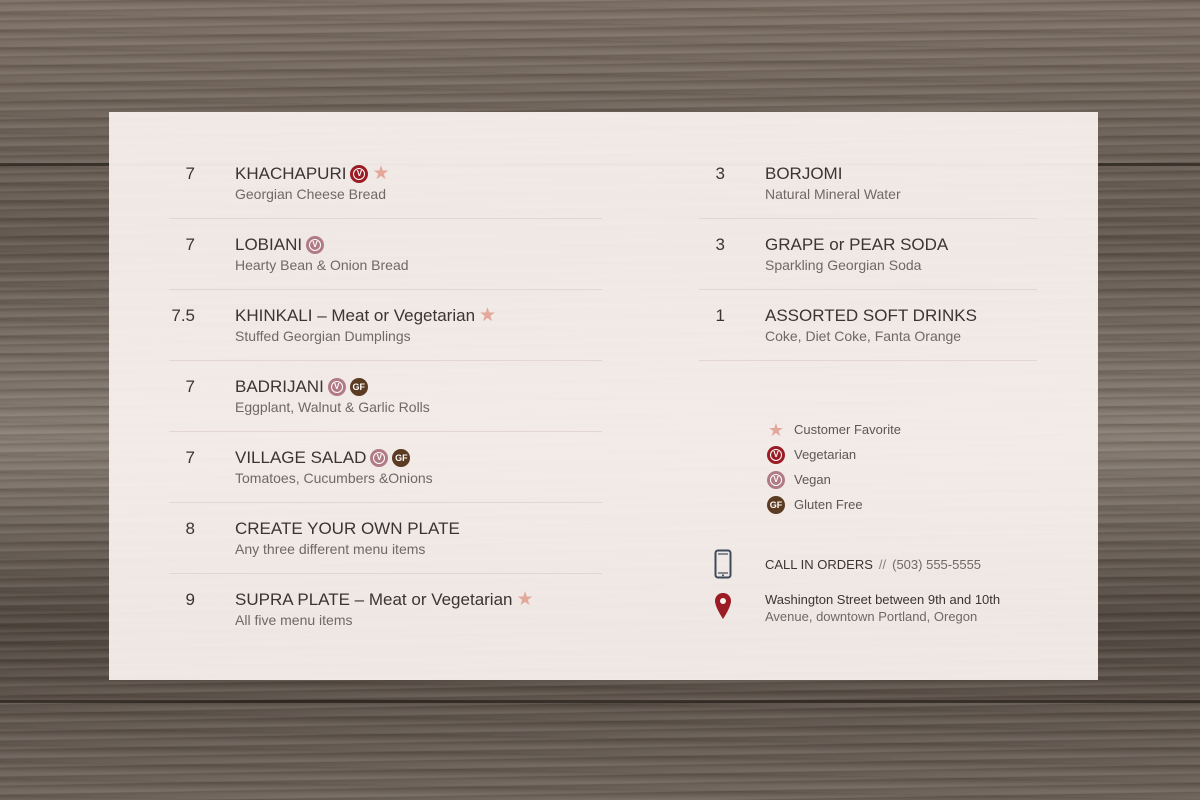 This screenshot has height=800, width=1200. Describe the element at coordinates (847, 429) in the screenshot. I see `legend-label: Customer Favorite` at that location.